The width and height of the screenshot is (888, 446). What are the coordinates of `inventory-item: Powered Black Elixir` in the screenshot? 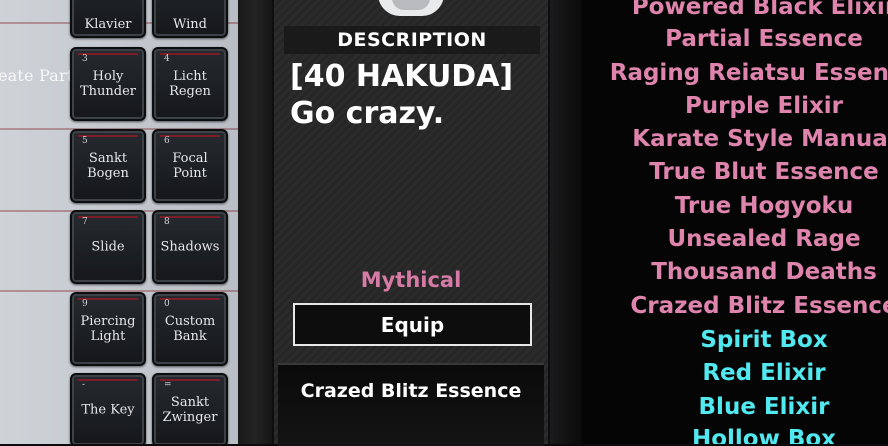 It's located at (735, 11).